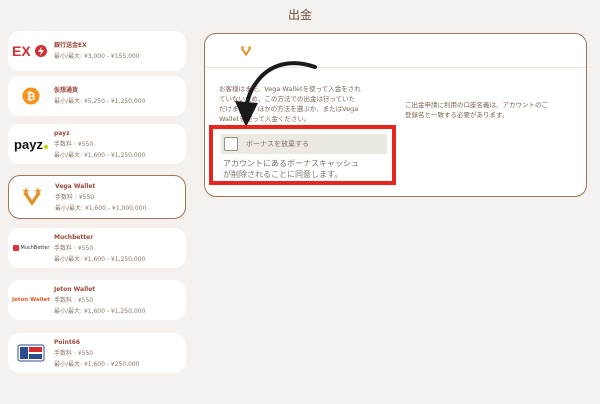  What do you see at coordinates (476, 105) in the screenshot?
I see `info-line: ご出金申請に利用の口座名義は、アカウントのご` at bounding box center [476, 105].